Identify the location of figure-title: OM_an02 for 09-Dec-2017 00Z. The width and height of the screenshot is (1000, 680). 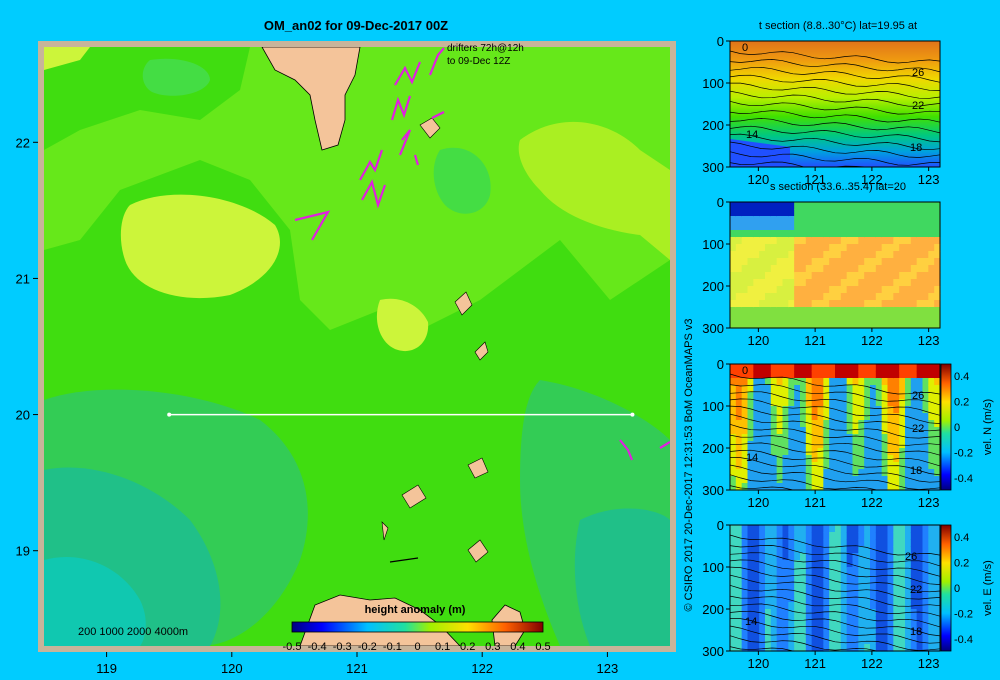
(356, 25).